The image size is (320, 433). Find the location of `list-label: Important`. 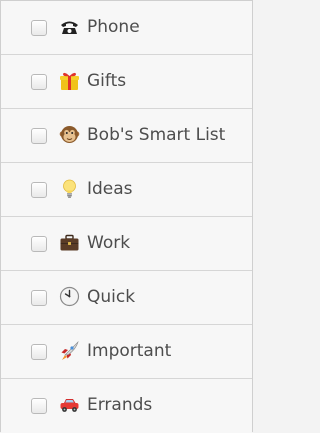

list-label: Important is located at coordinates (129, 351).